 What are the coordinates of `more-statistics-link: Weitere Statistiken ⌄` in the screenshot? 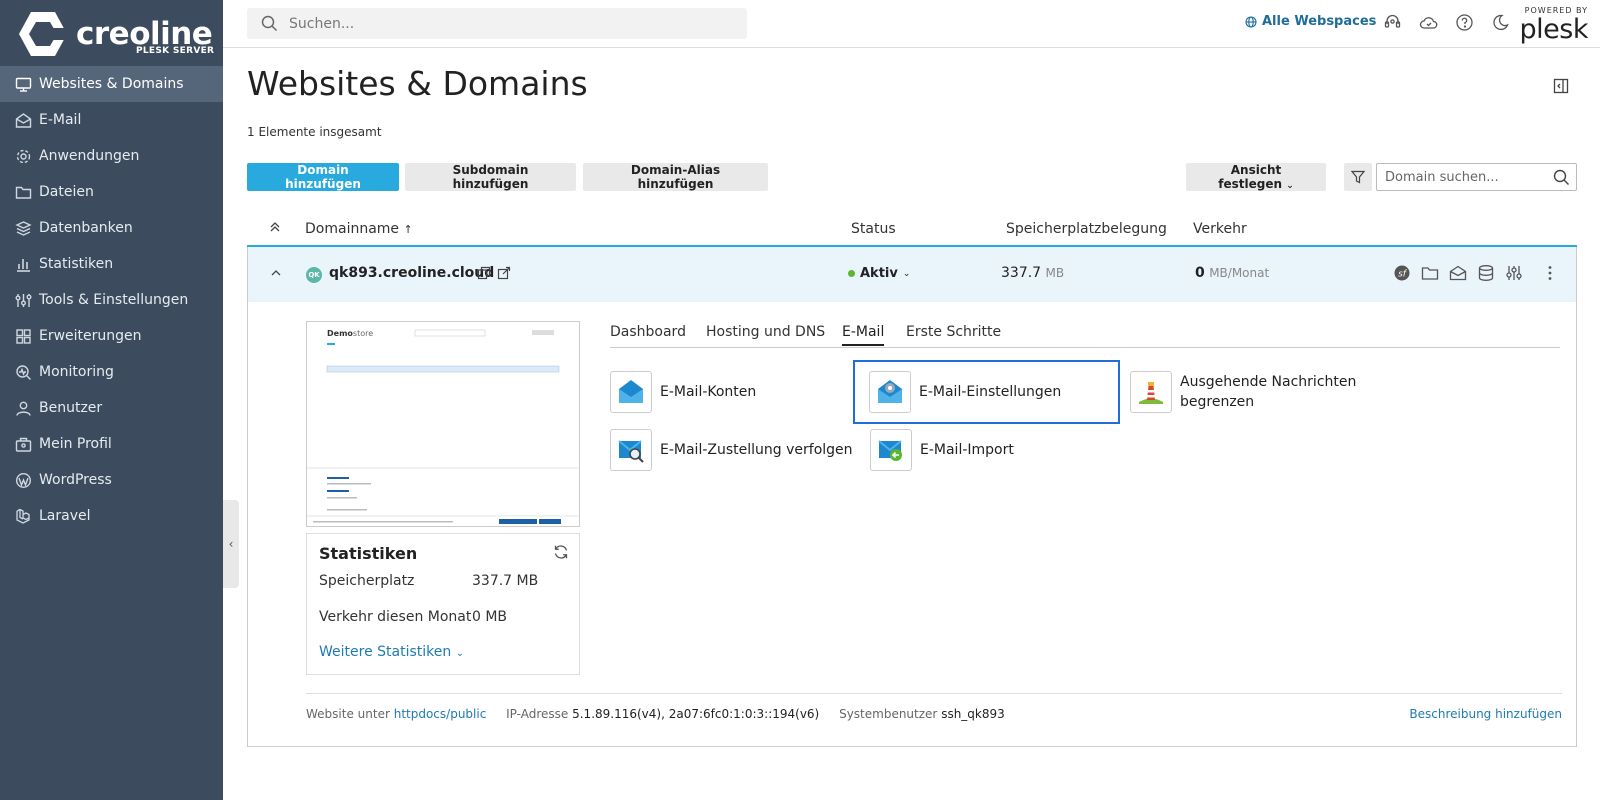 It's located at (391, 652).